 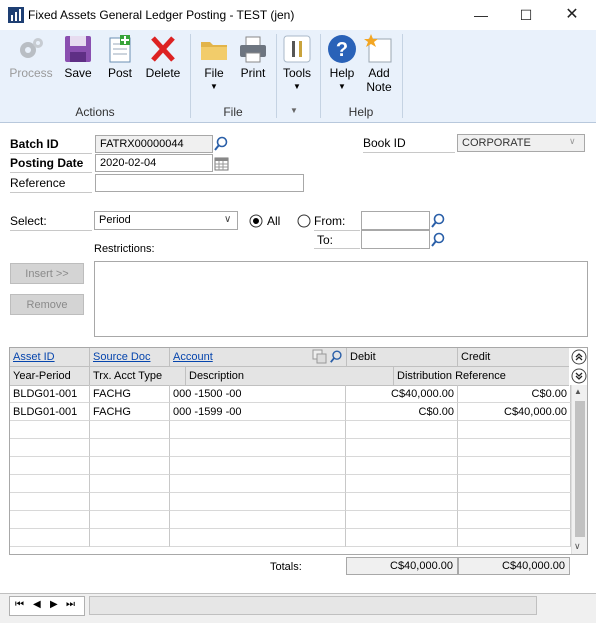 I want to click on help-label: Help, so click(x=342, y=73).